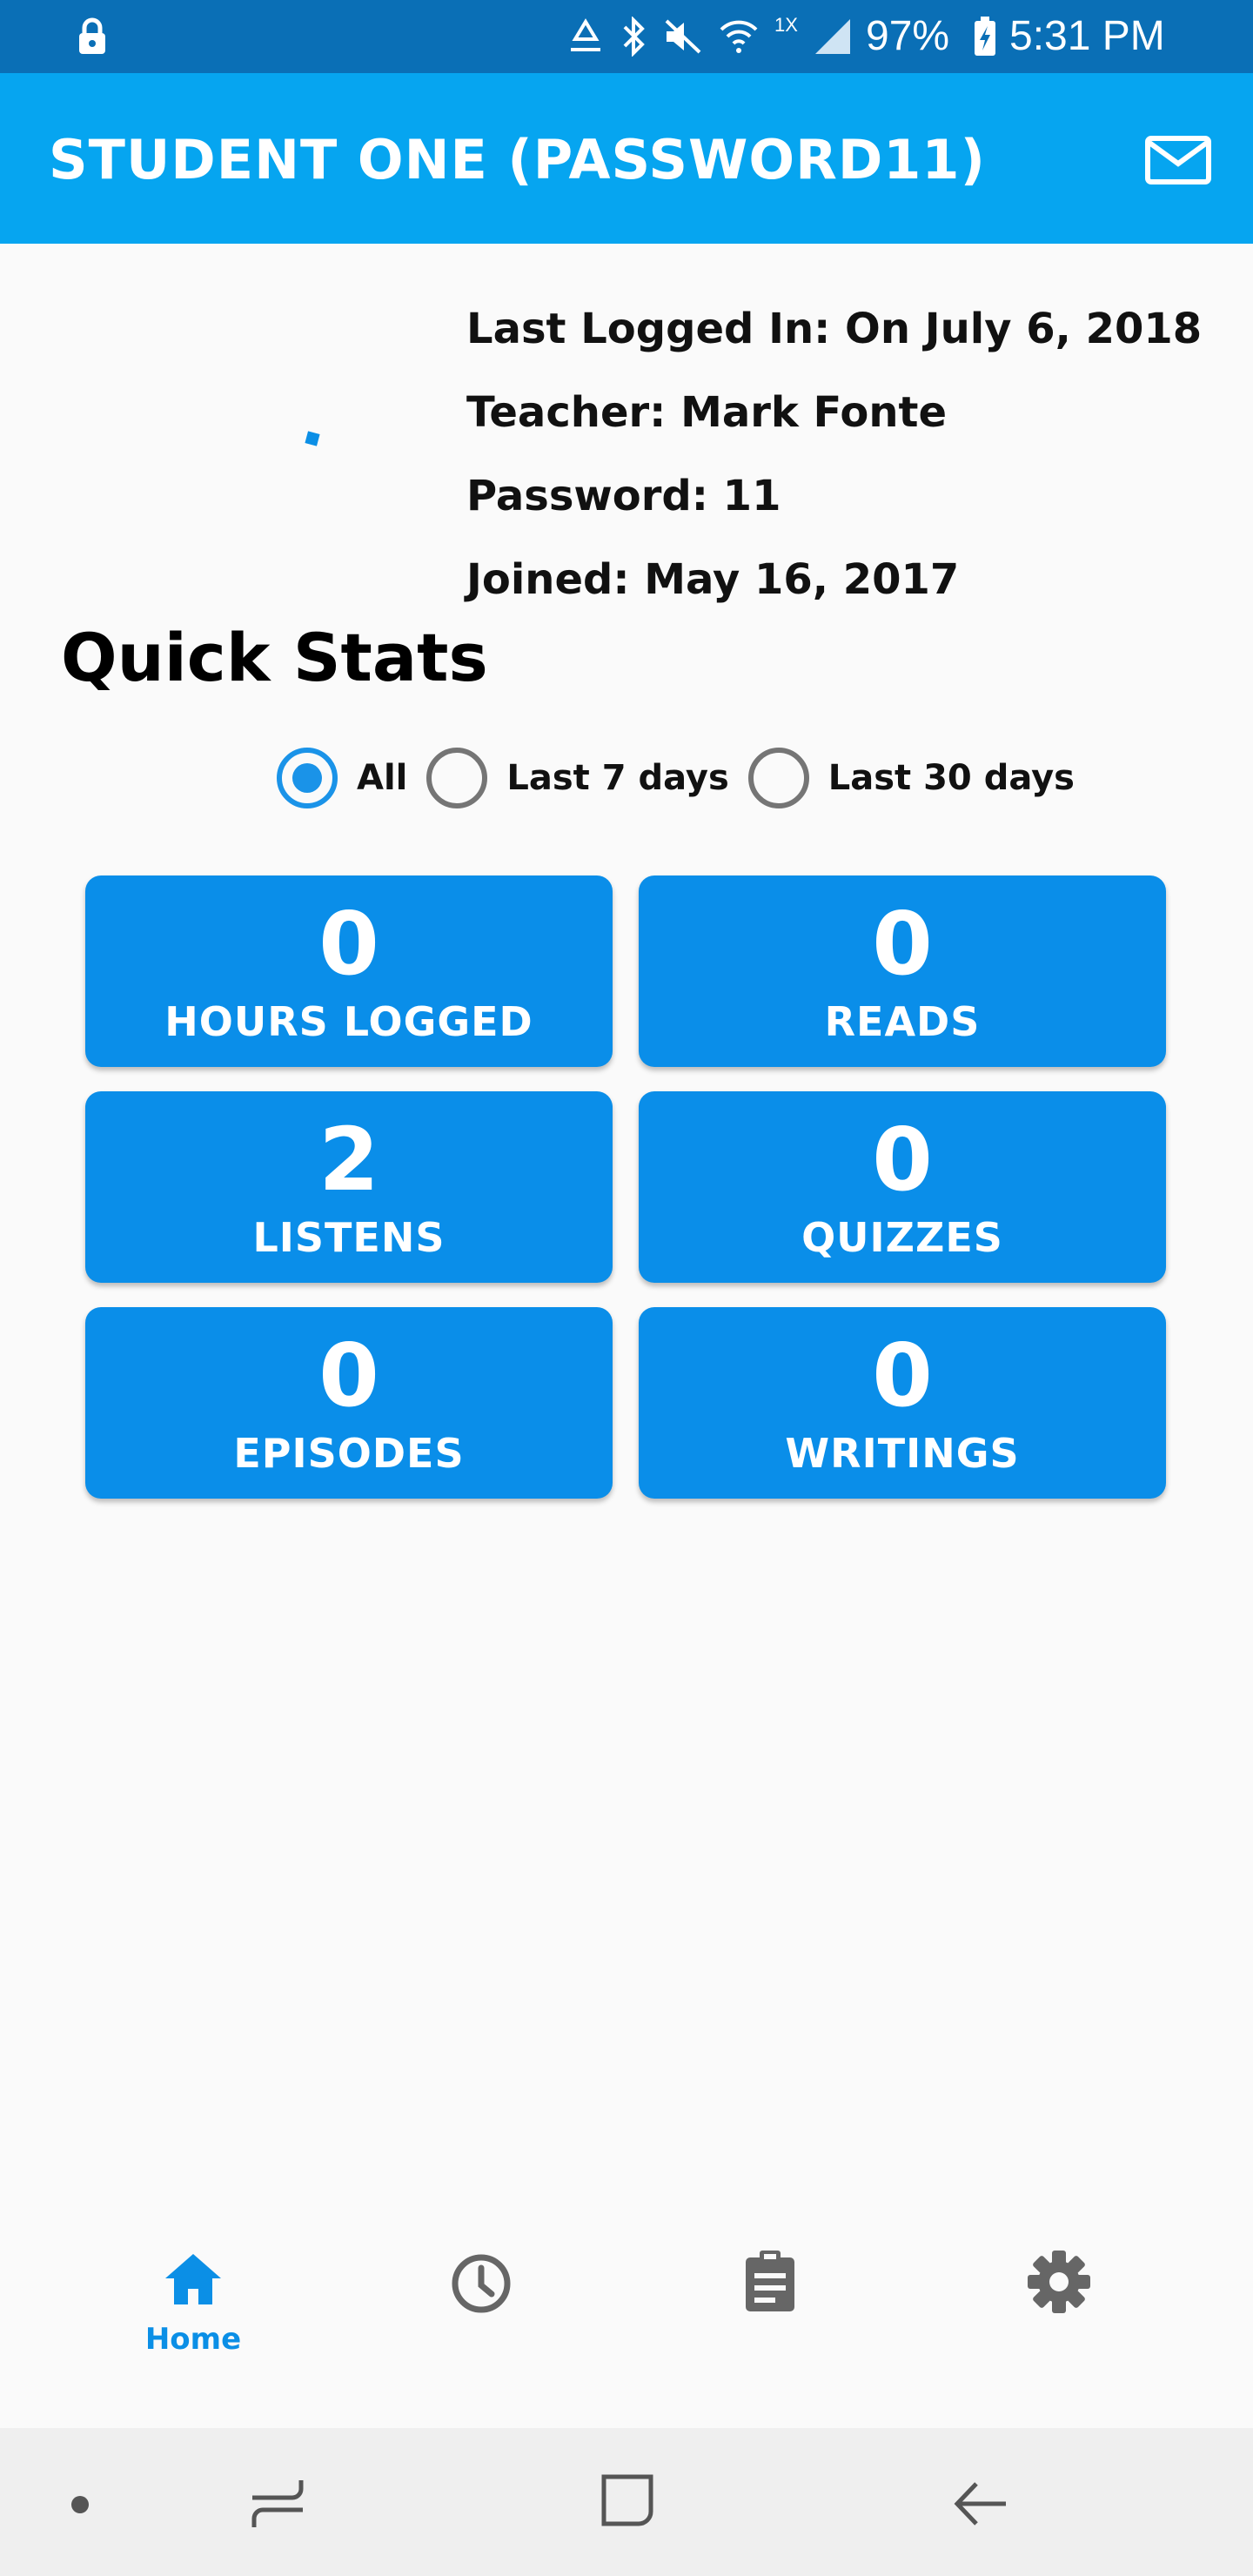 Image resolution: width=1253 pixels, height=2576 pixels. Describe the element at coordinates (274, 657) in the screenshot. I see `quick-stats-title: Quick Stats` at that location.